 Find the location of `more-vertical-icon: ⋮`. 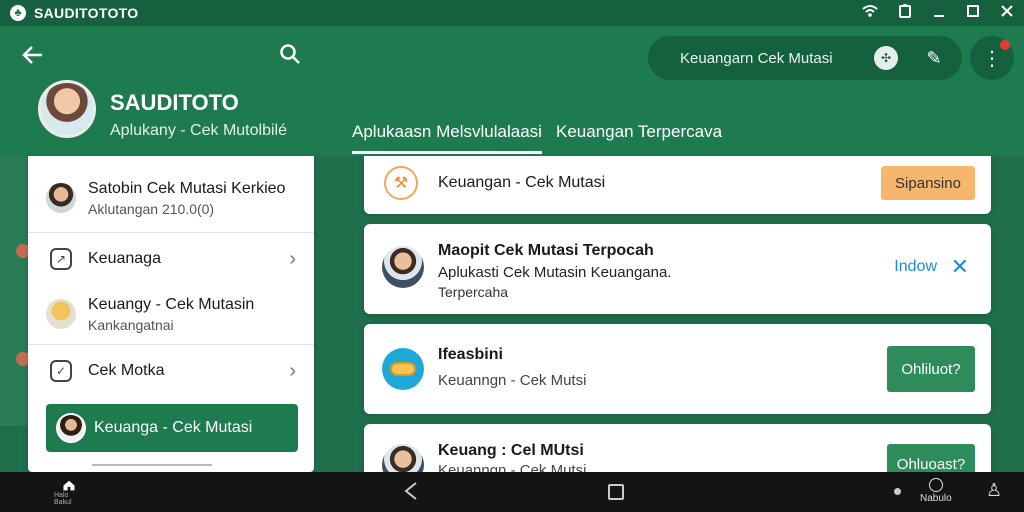

more-vertical-icon: ⋮ is located at coordinates (992, 58).